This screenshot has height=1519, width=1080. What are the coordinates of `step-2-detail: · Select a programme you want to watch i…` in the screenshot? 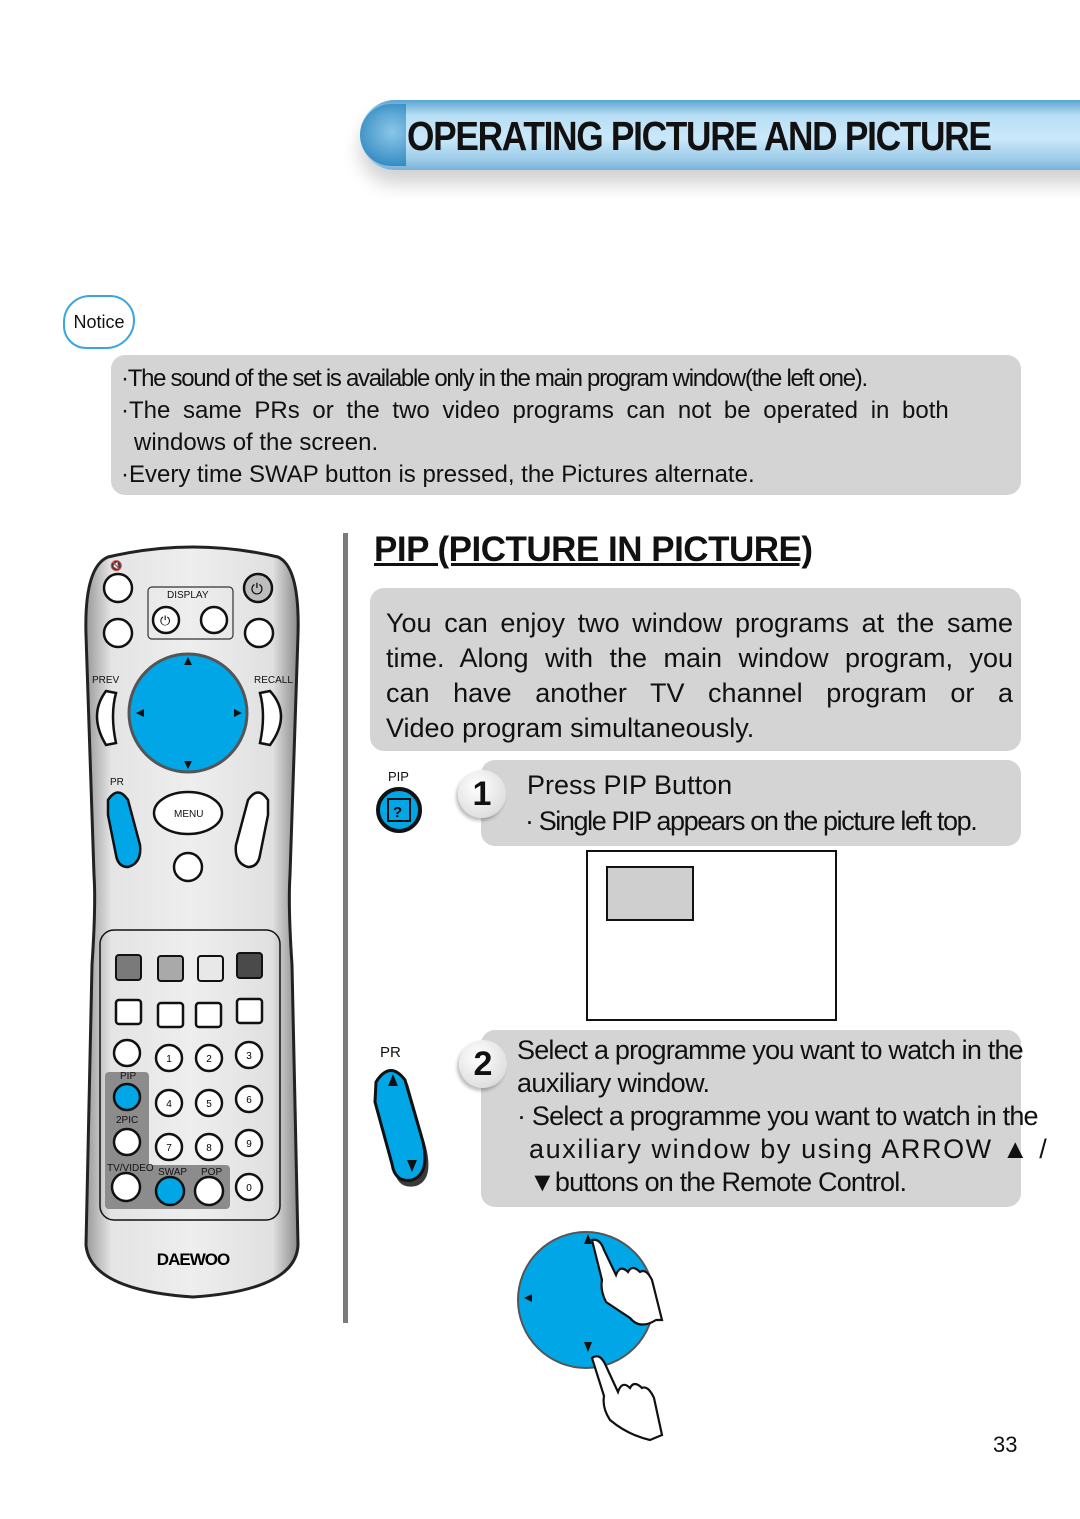 It's located at (778, 1116).